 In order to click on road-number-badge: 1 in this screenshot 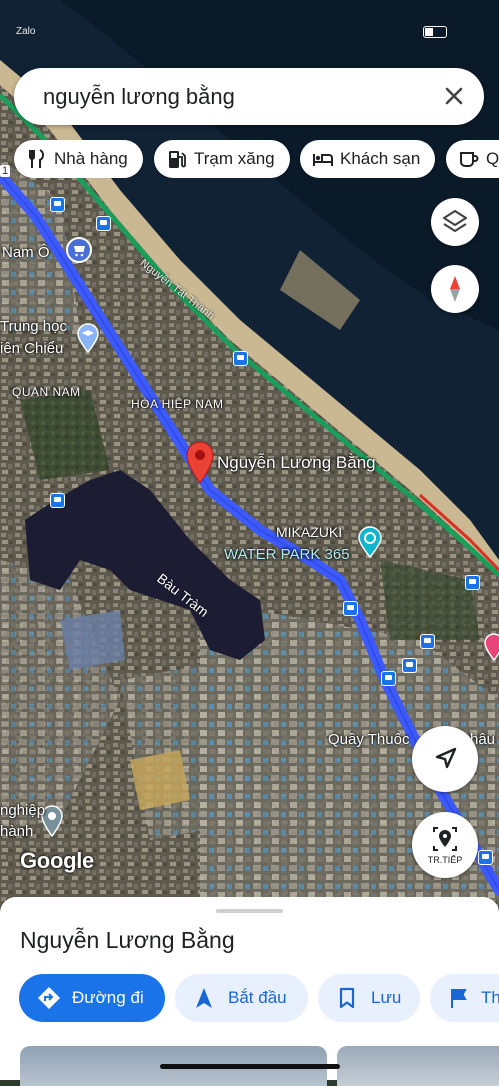, I will do `click(5, 171)`.